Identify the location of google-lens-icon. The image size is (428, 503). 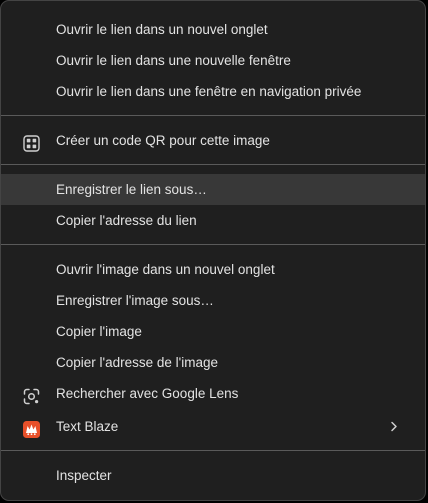
(31, 395).